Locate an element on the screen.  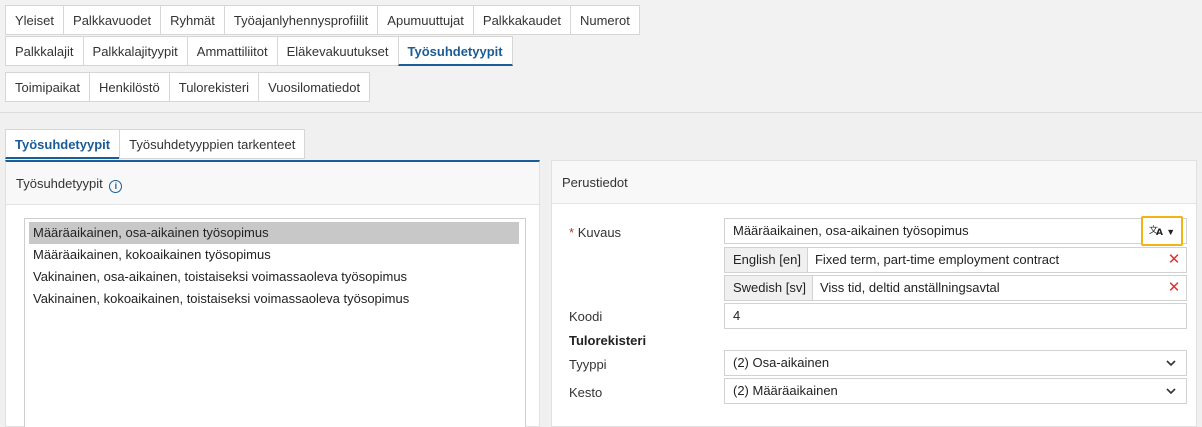
chevron-down-icon is located at coordinates (1171, 395).